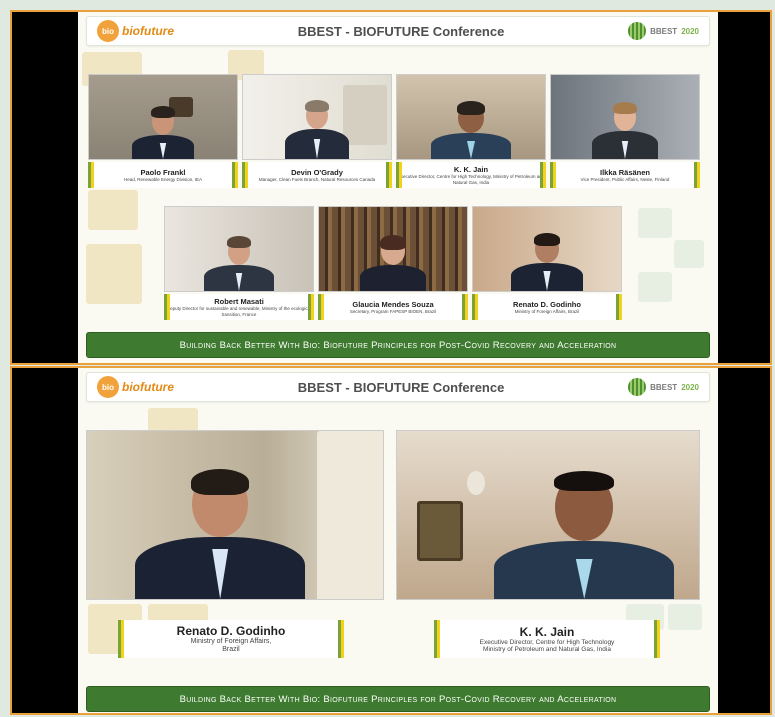 This screenshot has width=775, height=717. What do you see at coordinates (547, 631) in the screenshot?
I see `speaker-name: K. K. Jain` at bounding box center [547, 631].